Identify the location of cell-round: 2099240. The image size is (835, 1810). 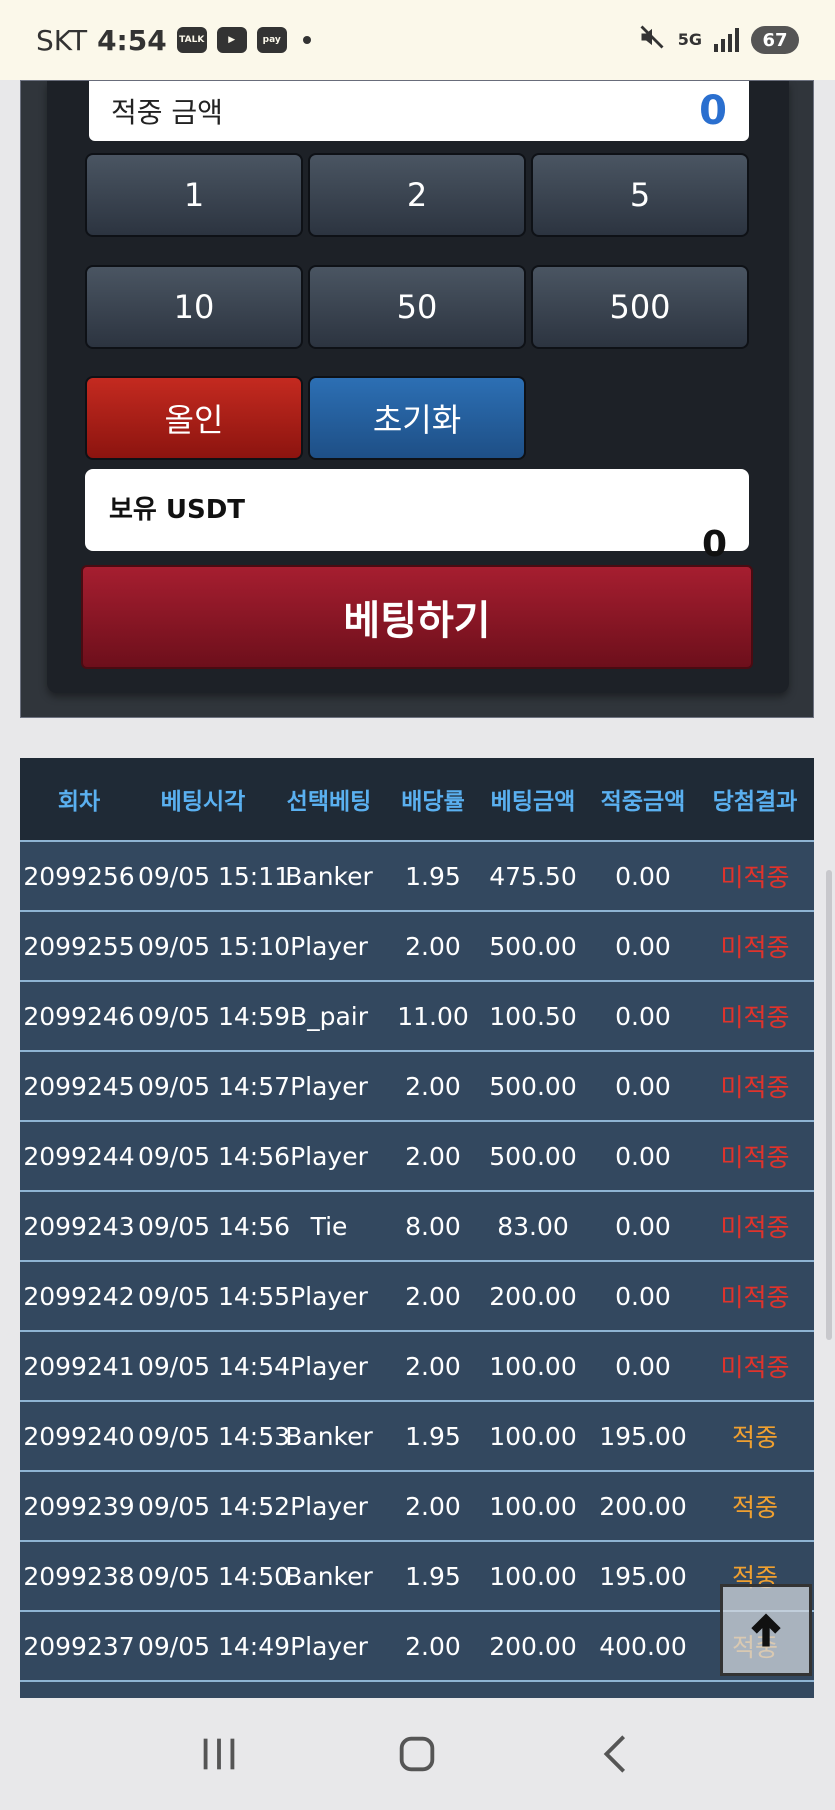
(79, 1436).